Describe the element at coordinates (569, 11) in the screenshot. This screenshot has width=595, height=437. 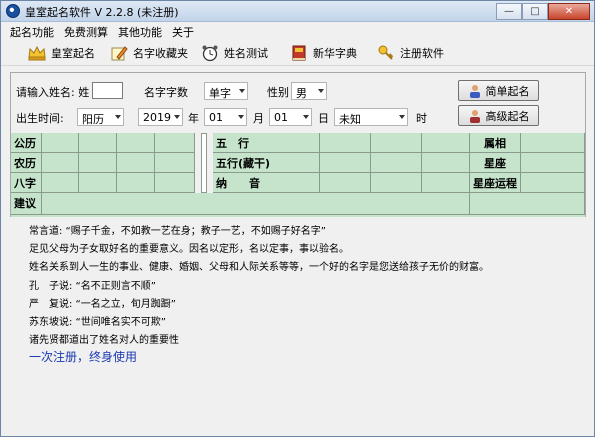
I see `close-button: ✕` at that location.